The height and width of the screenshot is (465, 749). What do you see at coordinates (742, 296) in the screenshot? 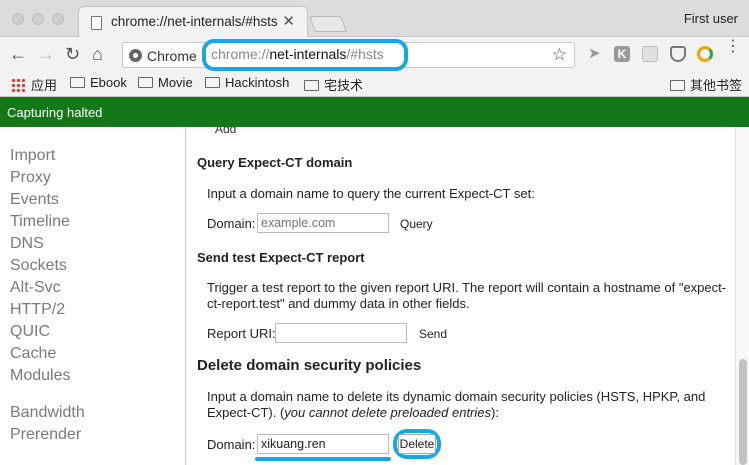
I see `scrollbar` at bounding box center [742, 296].